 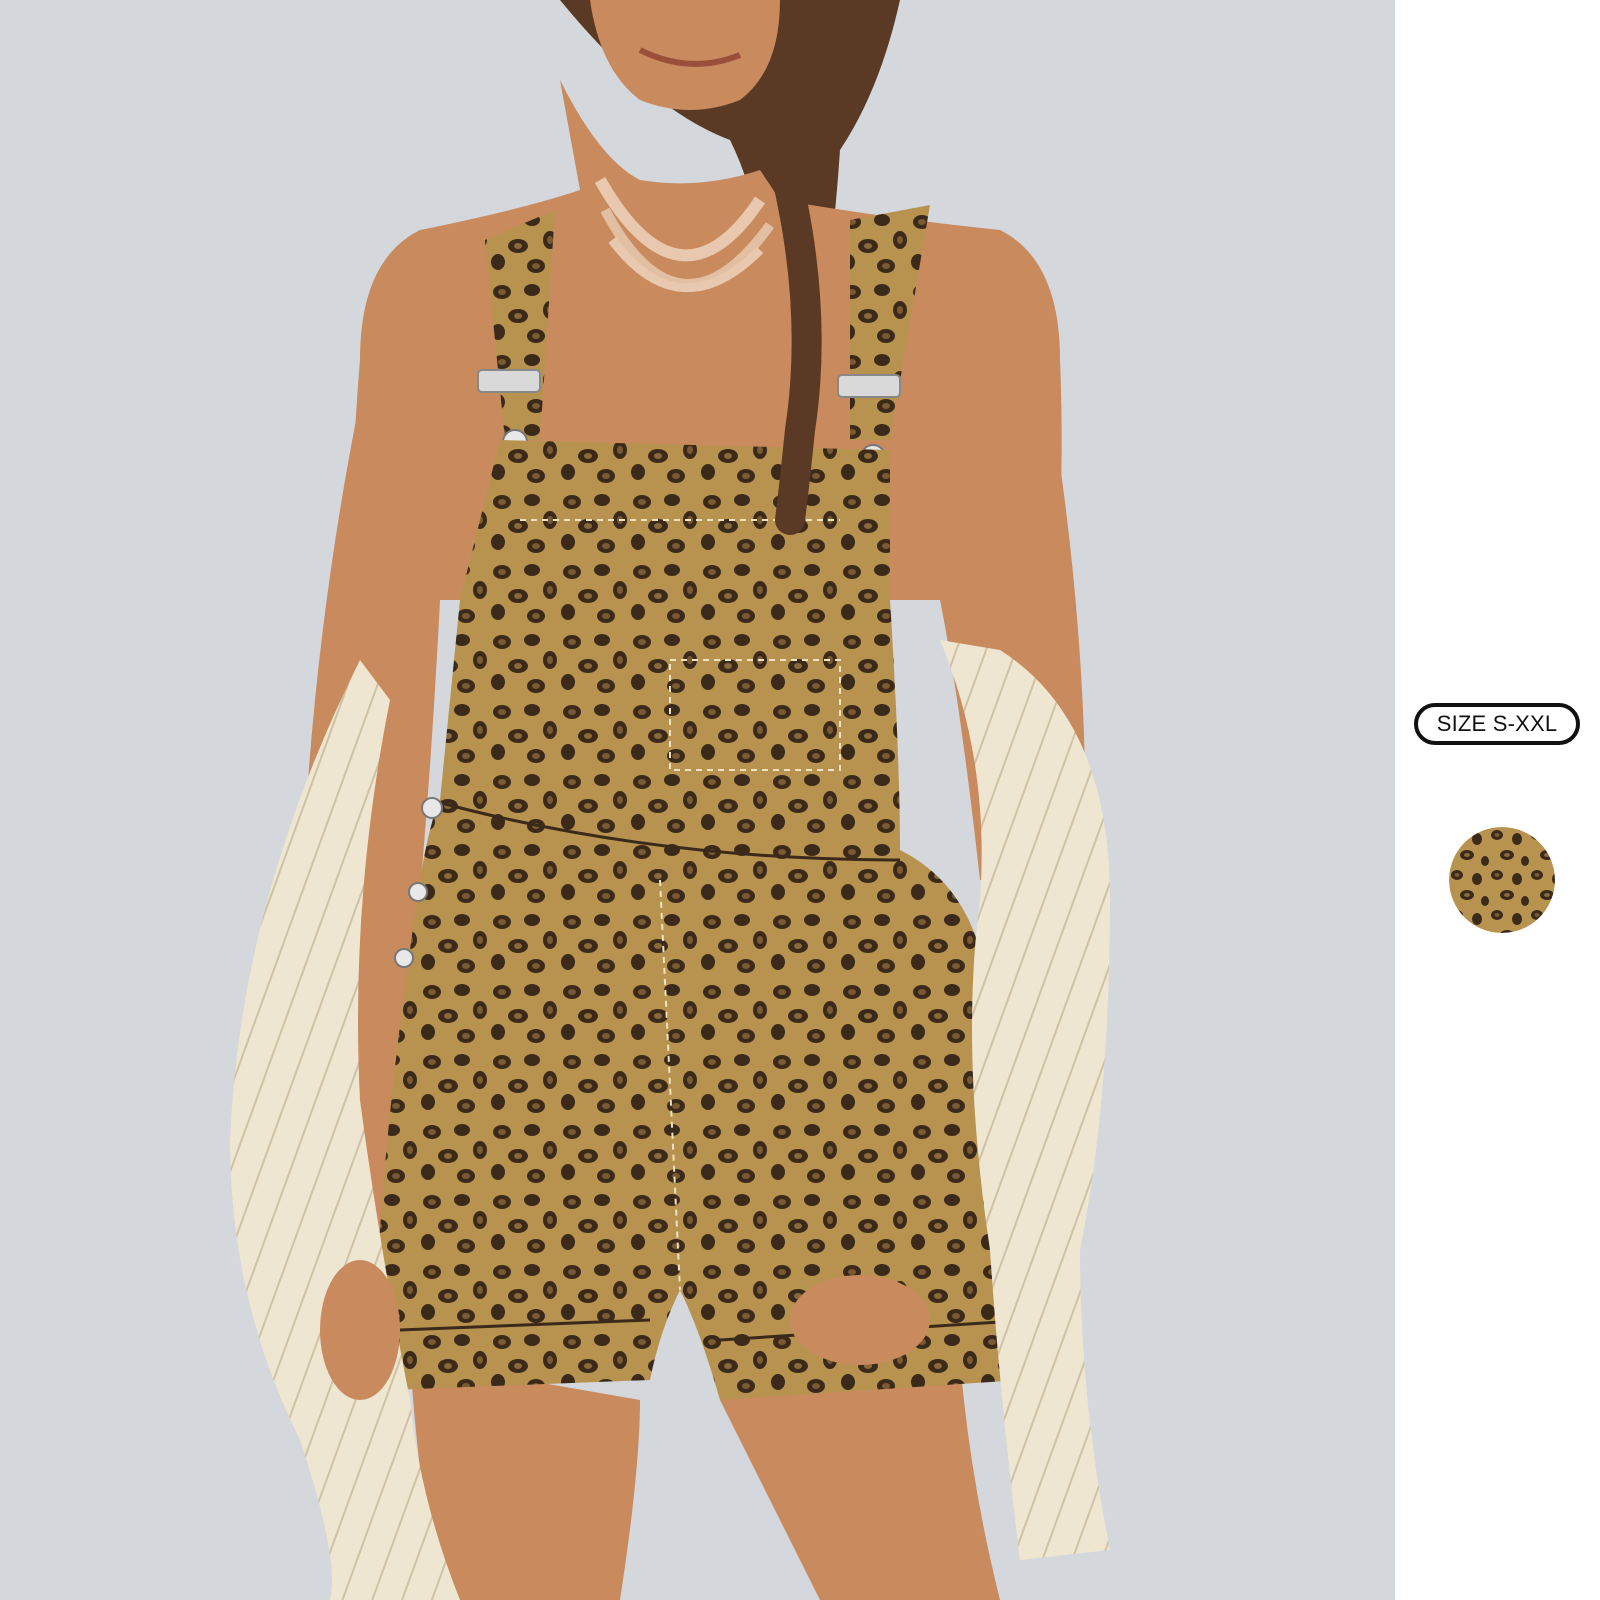 What do you see at coordinates (1497, 800) in the screenshot?
I see `side-info-panel: SIZE S-XXL` at bounding box center [1497, 800].